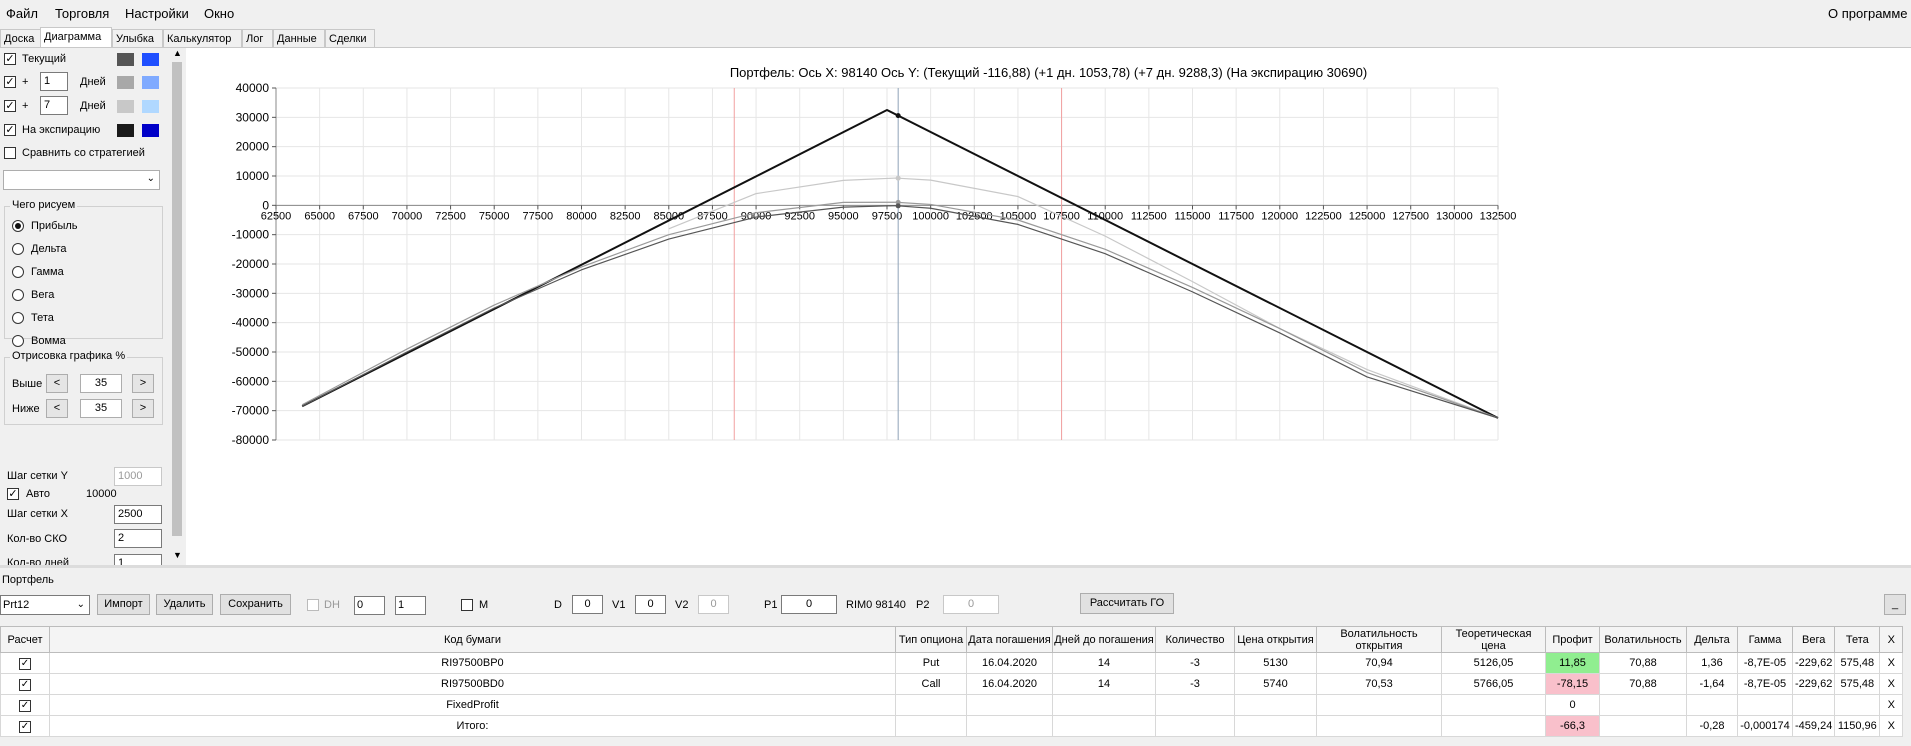 This screenshot has height=746, width=1911. What do you see at coordinates (138, 514) in the screenshot?
I see `grid-x-input: 2500` at bounding box center [138, 514].